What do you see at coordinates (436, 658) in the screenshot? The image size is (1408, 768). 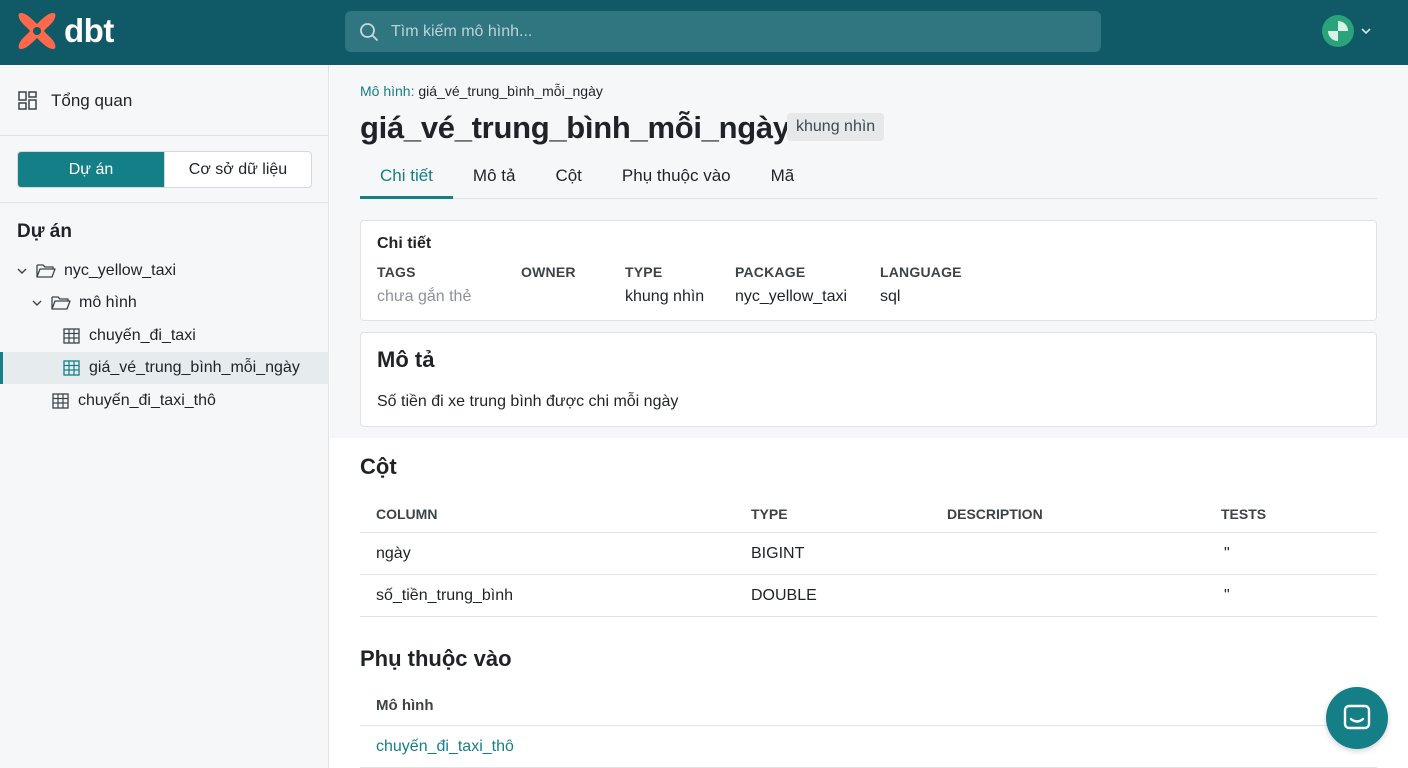 I see `depends-on-heading: Phụ thuộc vào` at bounding box center [436, 658].